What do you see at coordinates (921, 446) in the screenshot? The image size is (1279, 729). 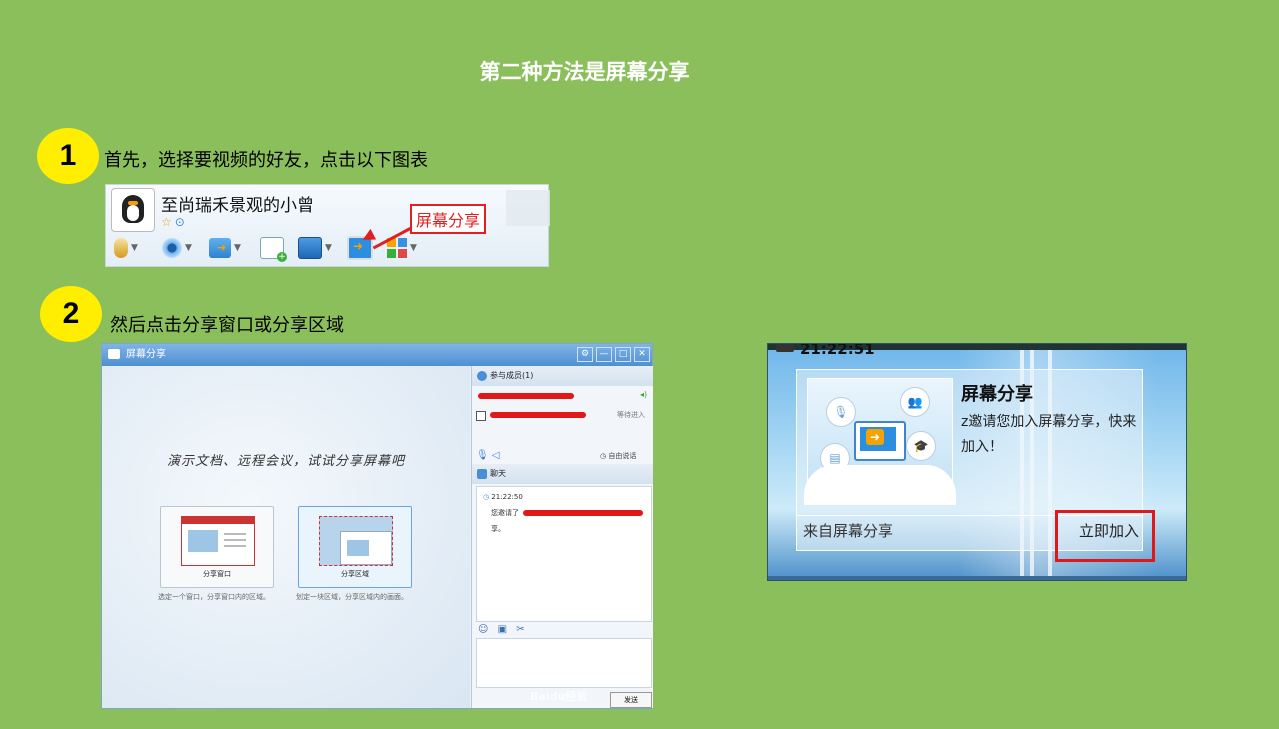 I see `education-bubble-icon: 🎓` at bounding box center [921, 446].